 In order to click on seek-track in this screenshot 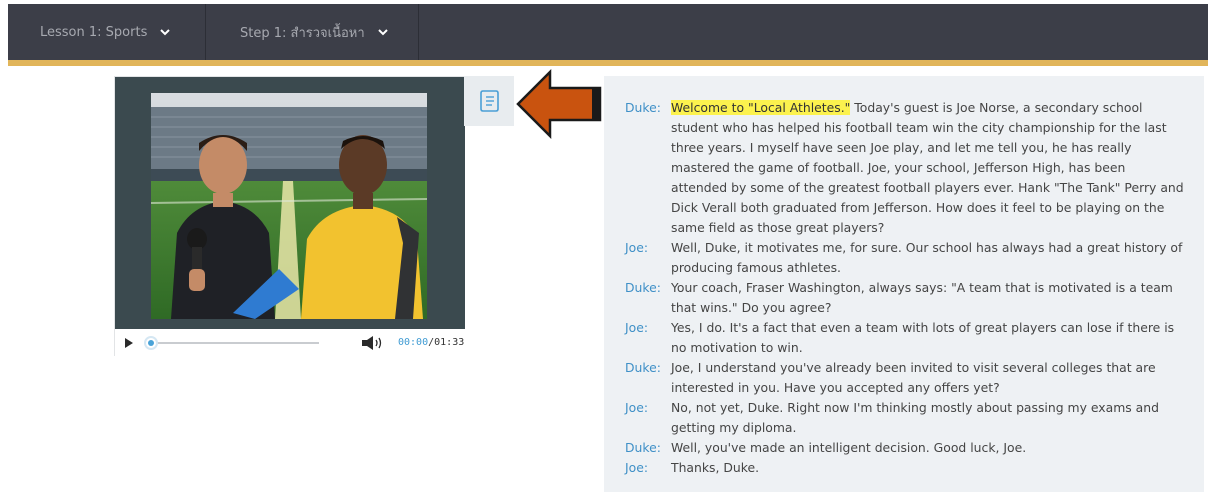, I will do `click(235, 343)`.